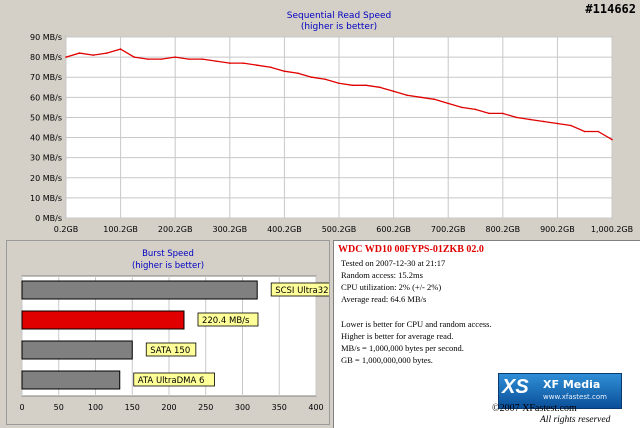 The height and width of the screenshot is (428, 640). I want to click on y-tick-label: 70 MB/s, so click(46, 77).